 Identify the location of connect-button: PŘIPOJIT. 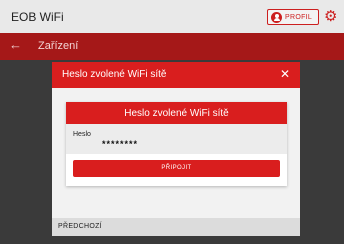
(176, 168).